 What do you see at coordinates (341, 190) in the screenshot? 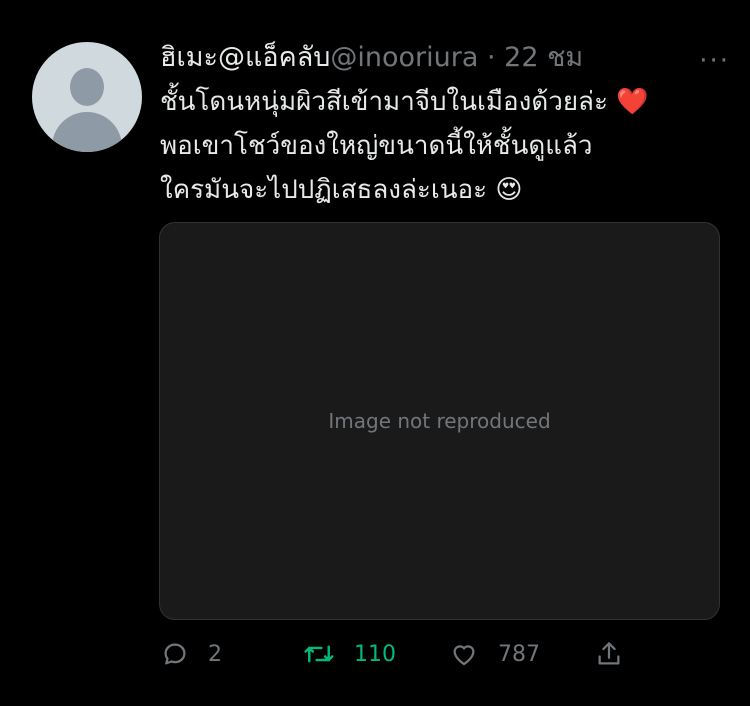
I see `tweet-text-line: ใครมันจะไปปฏิเสธลงล่ะเนอะ 😍` at bounding box center [341, 190].